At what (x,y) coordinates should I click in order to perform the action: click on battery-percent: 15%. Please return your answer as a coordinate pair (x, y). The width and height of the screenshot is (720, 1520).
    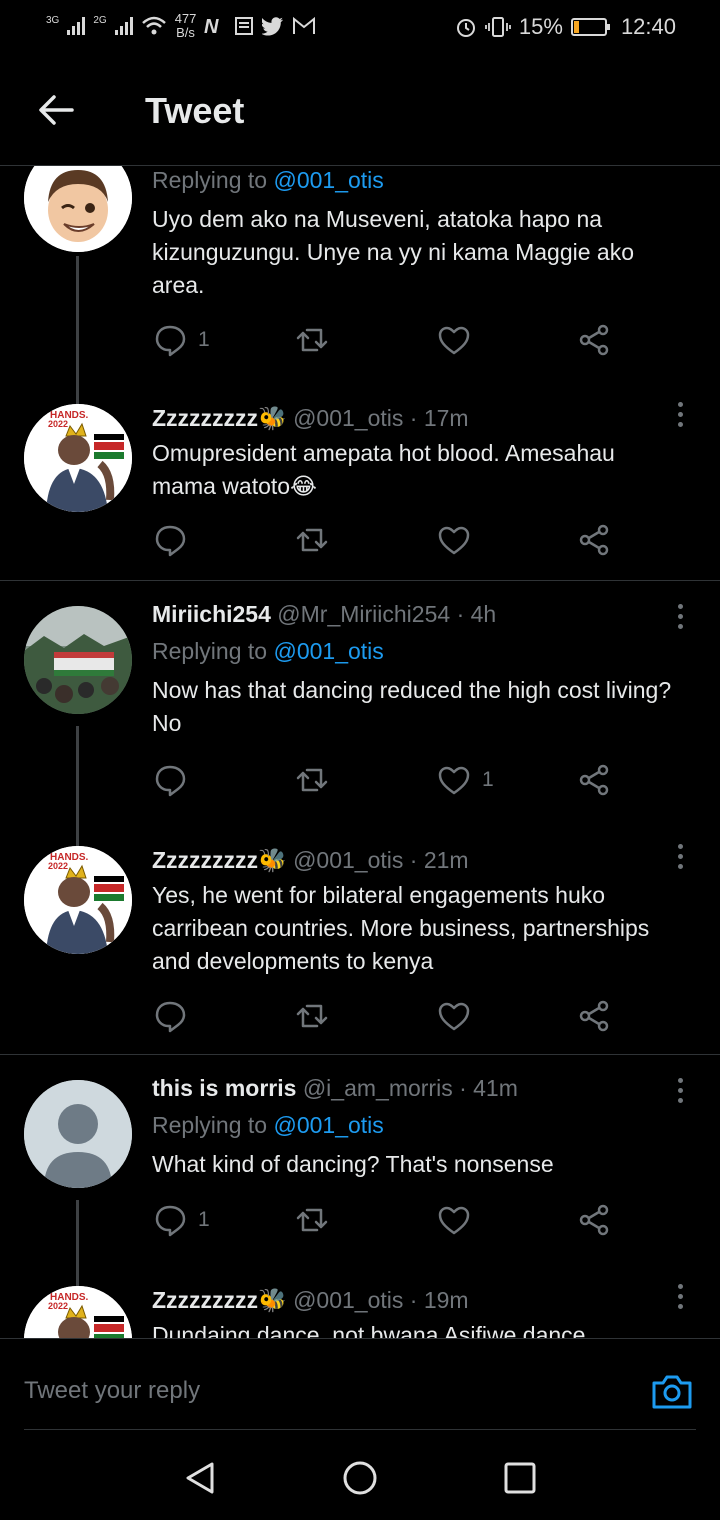
    Looking at the image, I should click on (540, 26).